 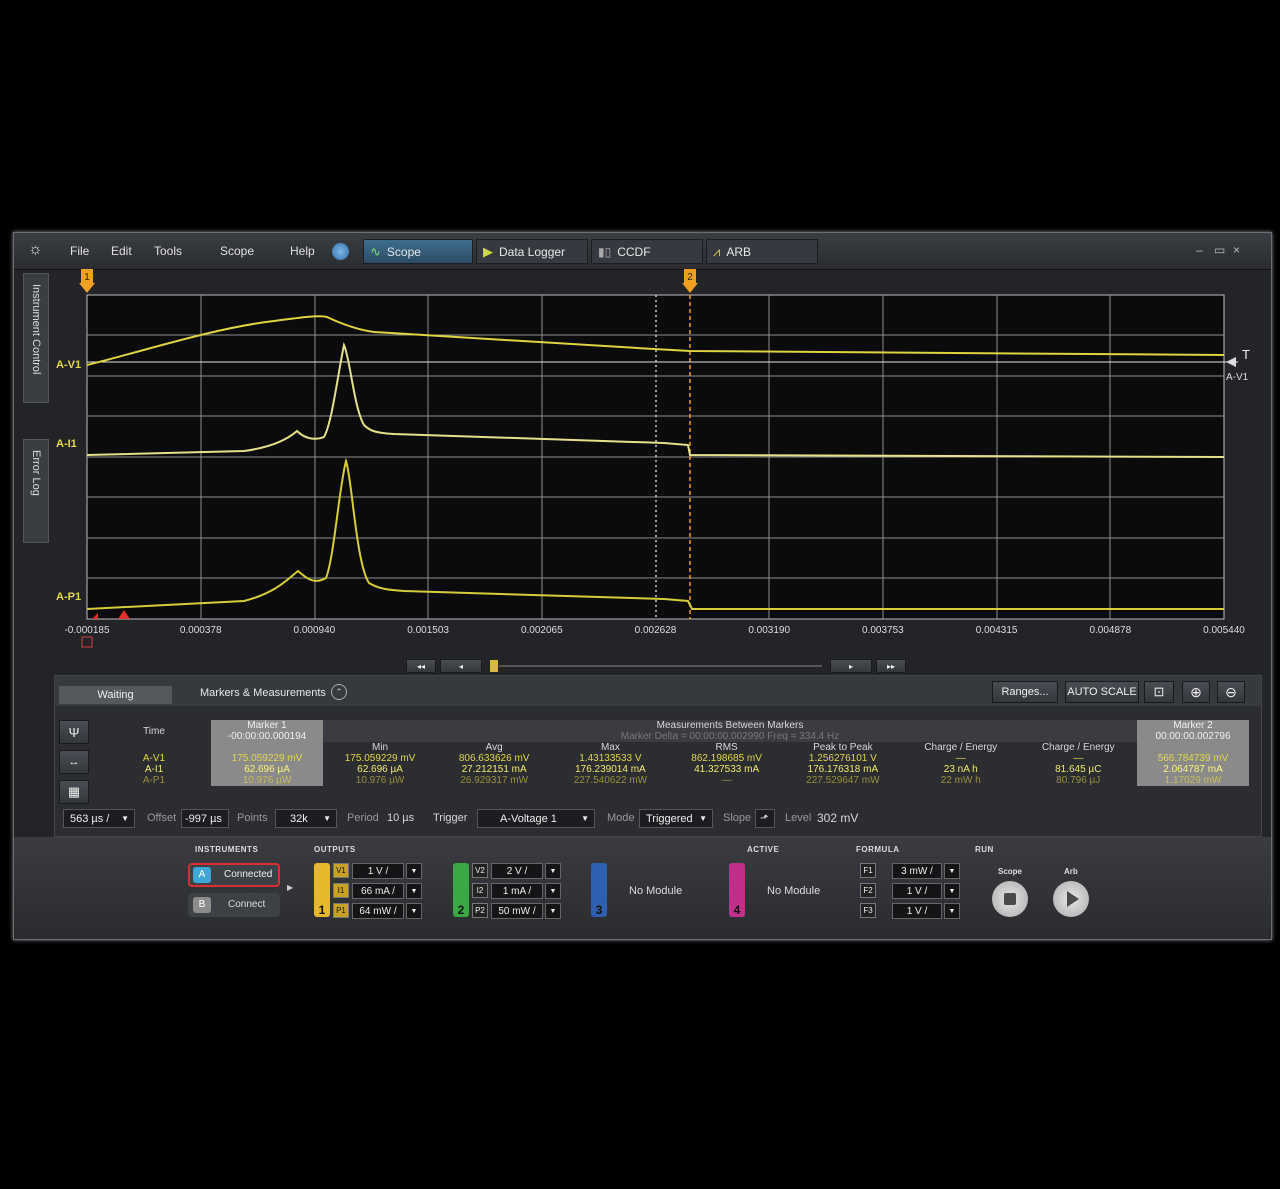 What do you see at coordinates (380, 780) in the screenshot?
I see `cell: 10.976 µW` at bounding box center [380, 780].